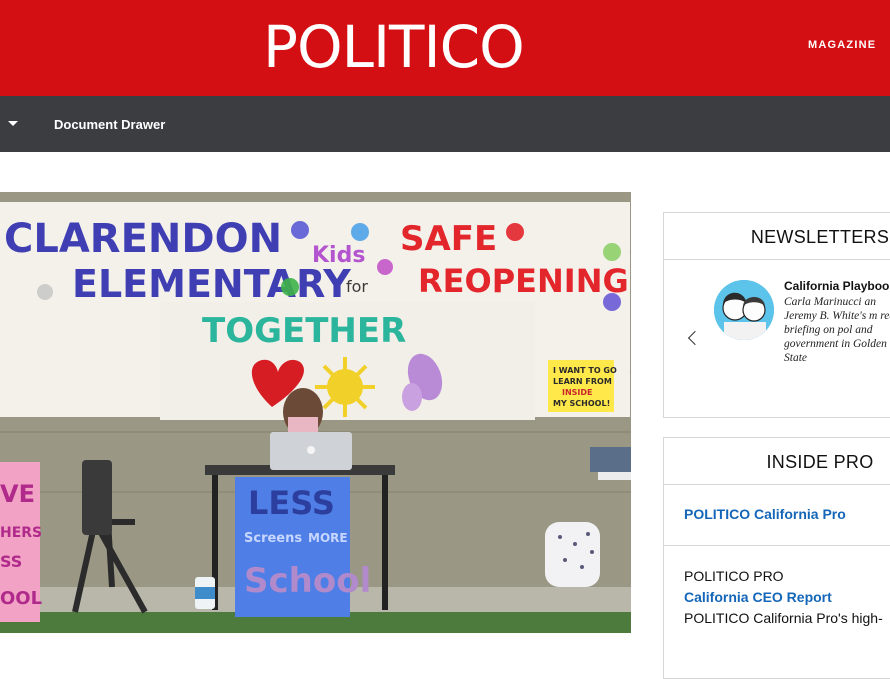 This screenshot has width=890, height=679. Describe the element at coordinates (21, 533) in the screenshot. I see `left-sign-line-2: HERS` at that location.